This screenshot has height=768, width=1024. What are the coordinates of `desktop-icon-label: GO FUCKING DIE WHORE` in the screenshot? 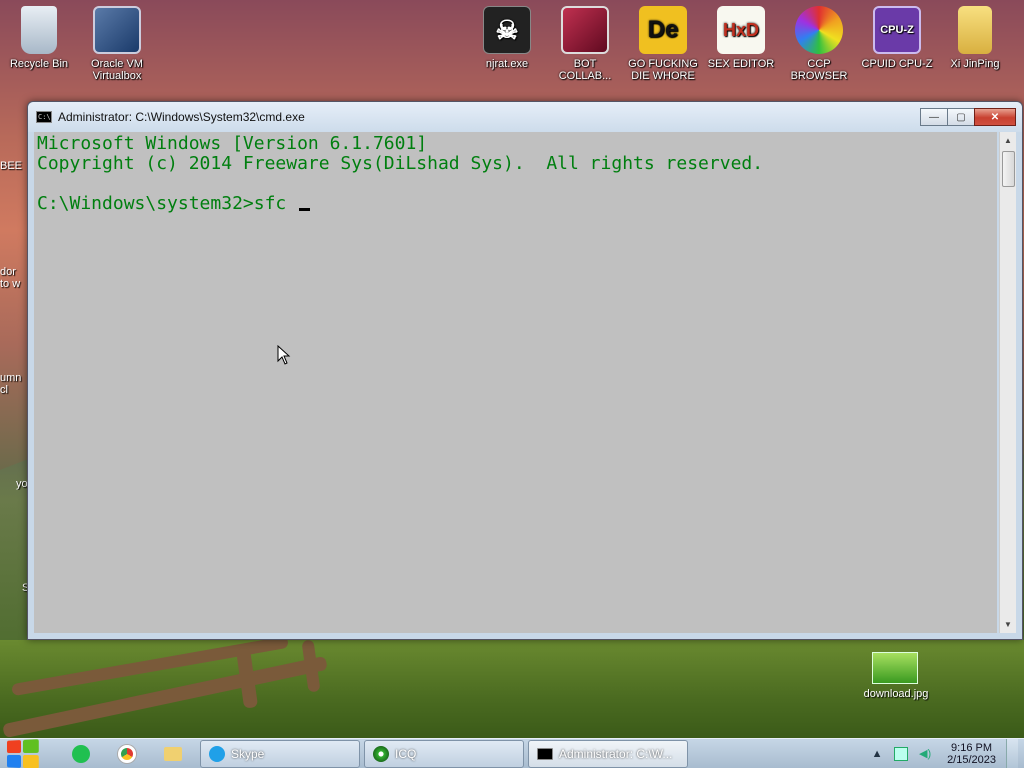 It's located at (663, 70).